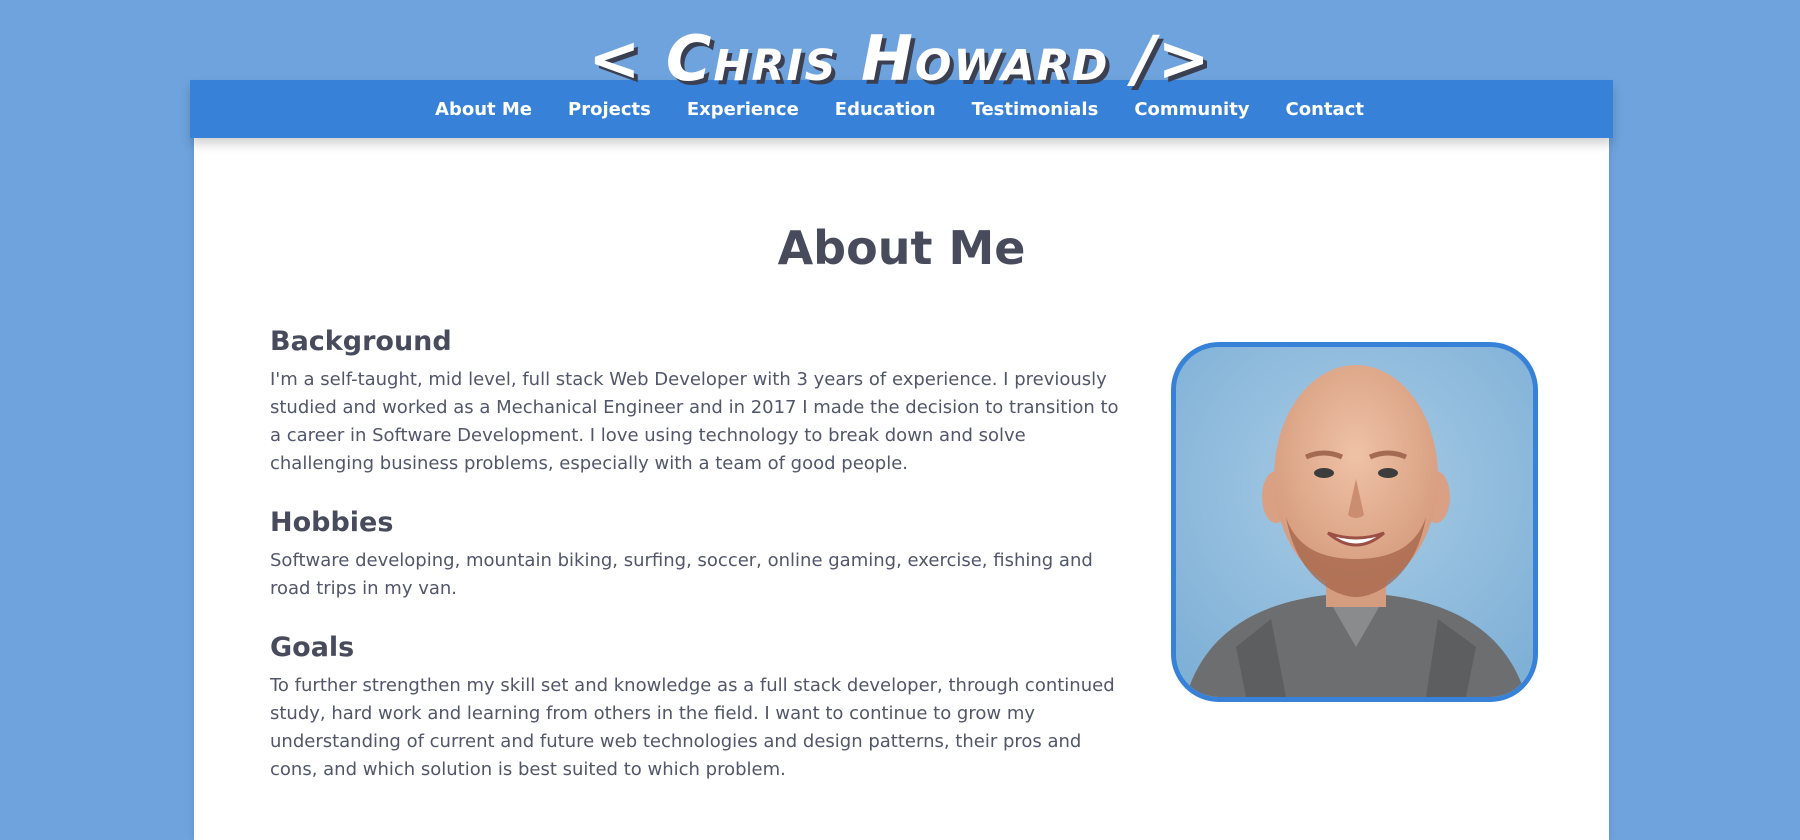  I want to click on profile-photo, so click(1354, 522).